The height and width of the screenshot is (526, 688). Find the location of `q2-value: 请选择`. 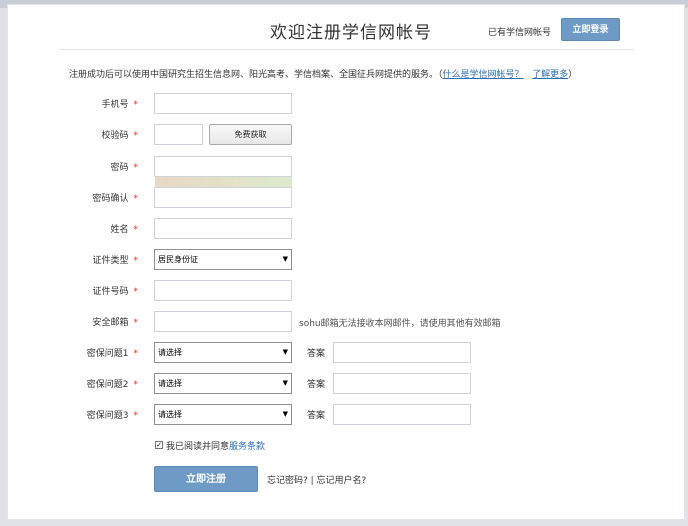

q2-value: 请选择 is located at coordinates (170, 383).